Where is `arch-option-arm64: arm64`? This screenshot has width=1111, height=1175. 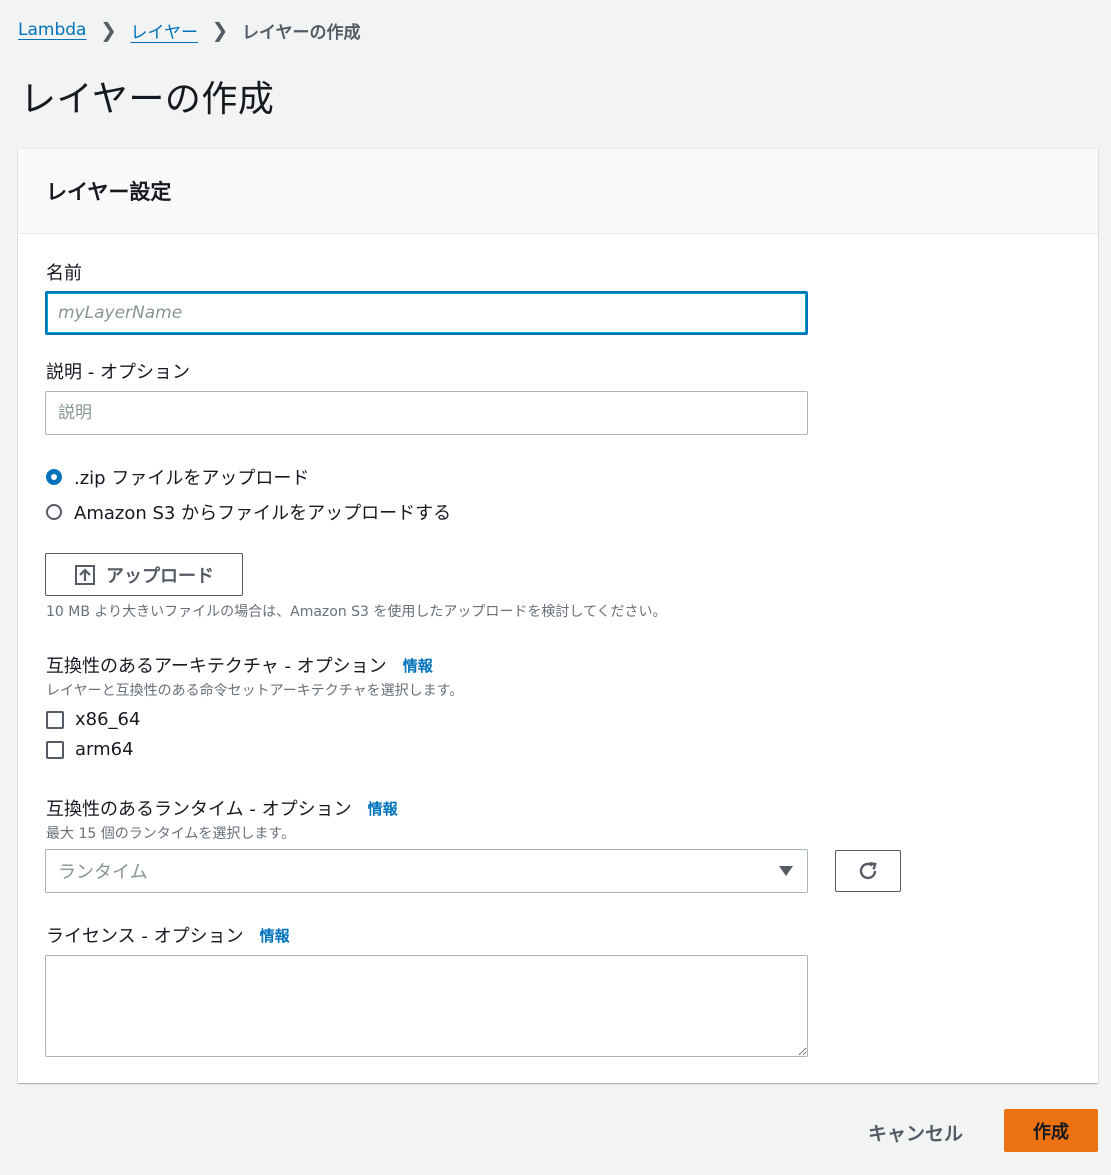 arch-option-arm64: arm64 is located at coordinates (90, 749).